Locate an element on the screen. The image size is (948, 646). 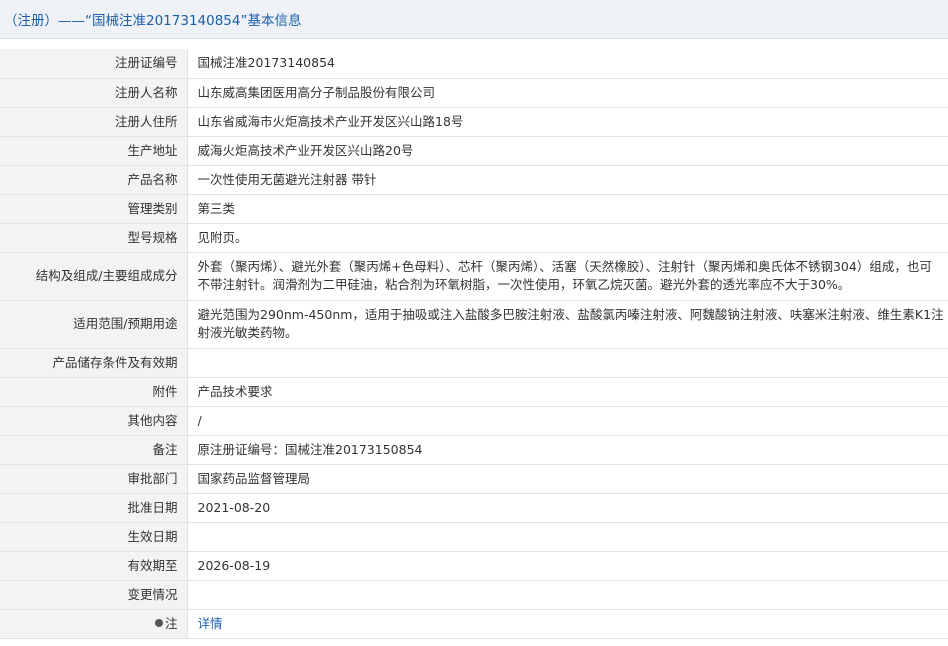
table-row-approval-date: 批准日期 2021-08-20 is located at coordinates (474, 508).